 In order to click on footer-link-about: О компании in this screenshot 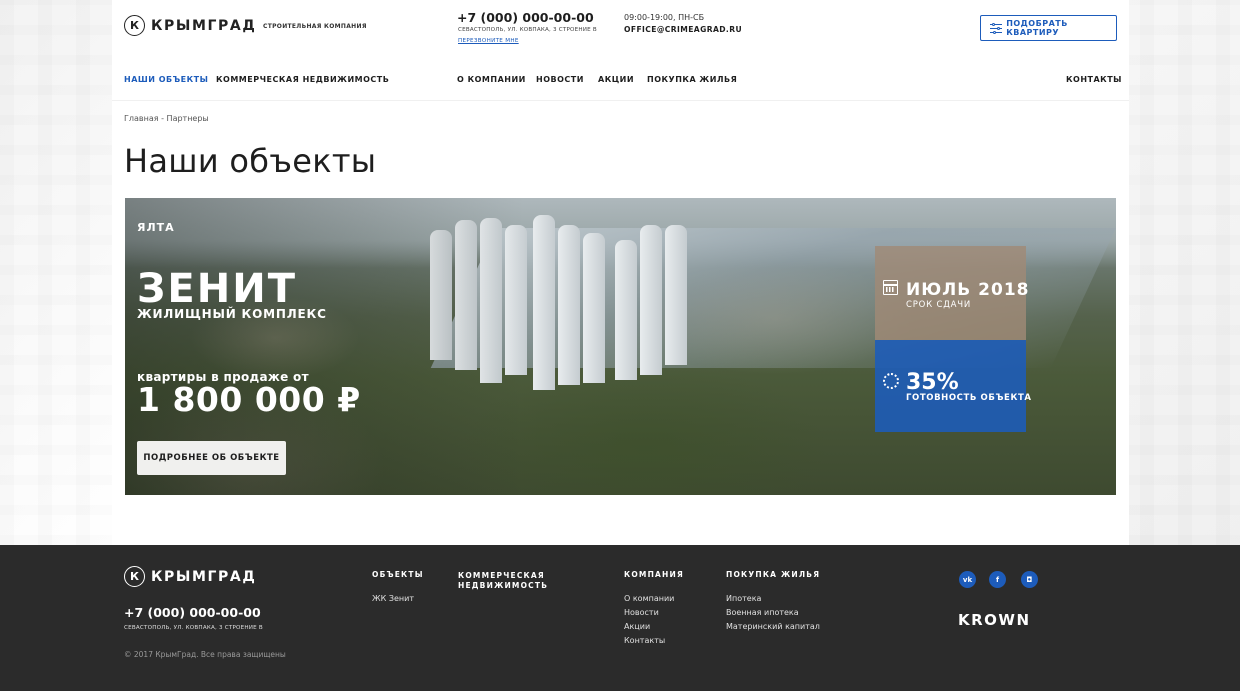, I will do `click(649, 598)`.